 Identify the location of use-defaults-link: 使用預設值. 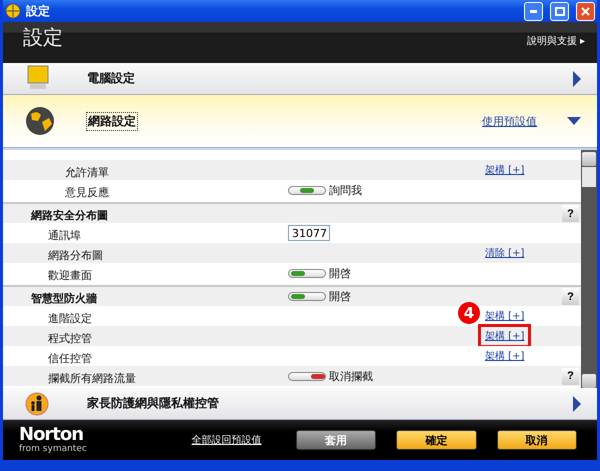
(509, 121).